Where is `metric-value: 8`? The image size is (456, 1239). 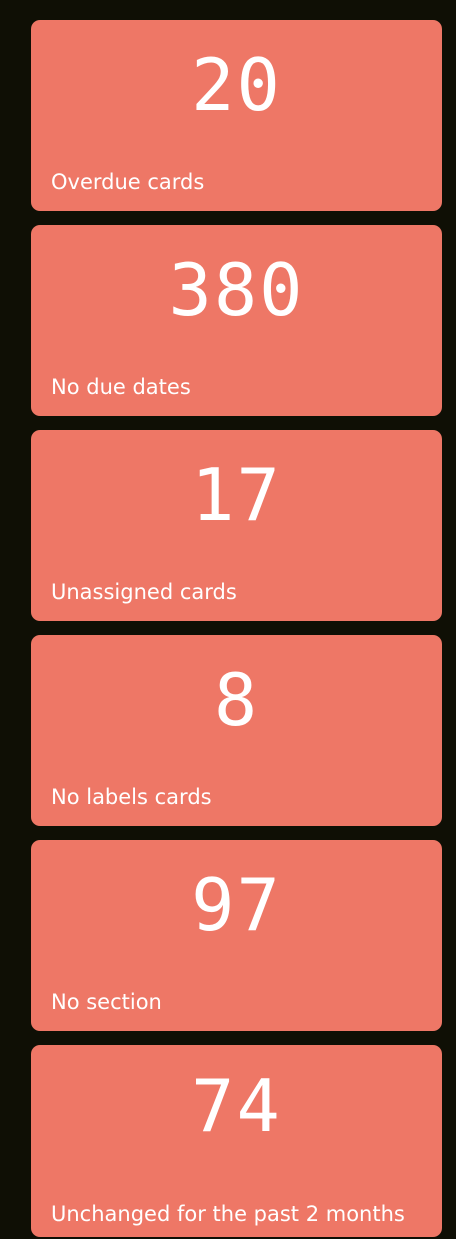
metric-value: 8 is located at coordinates (236, 700).